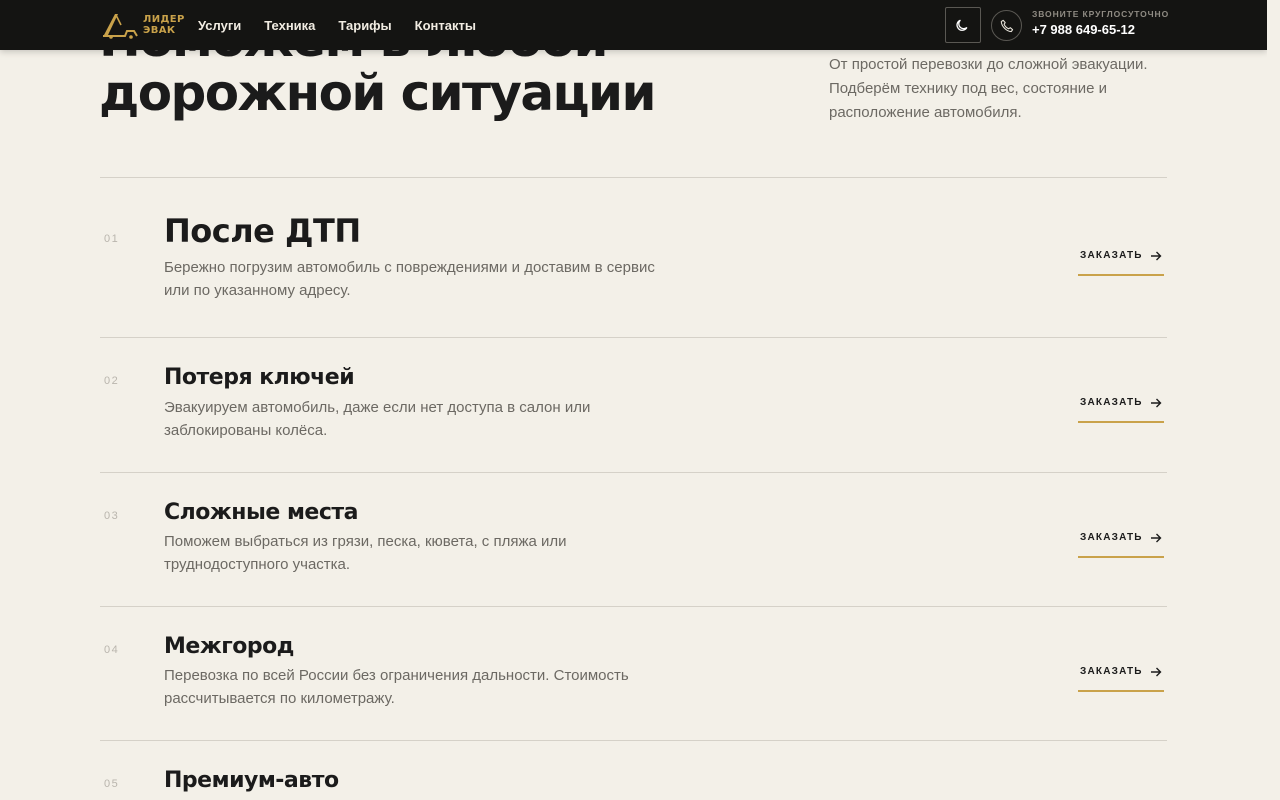 The height and width of the screenshot is (800, 1280). I want to click on moon-icon, so click(962, 25).